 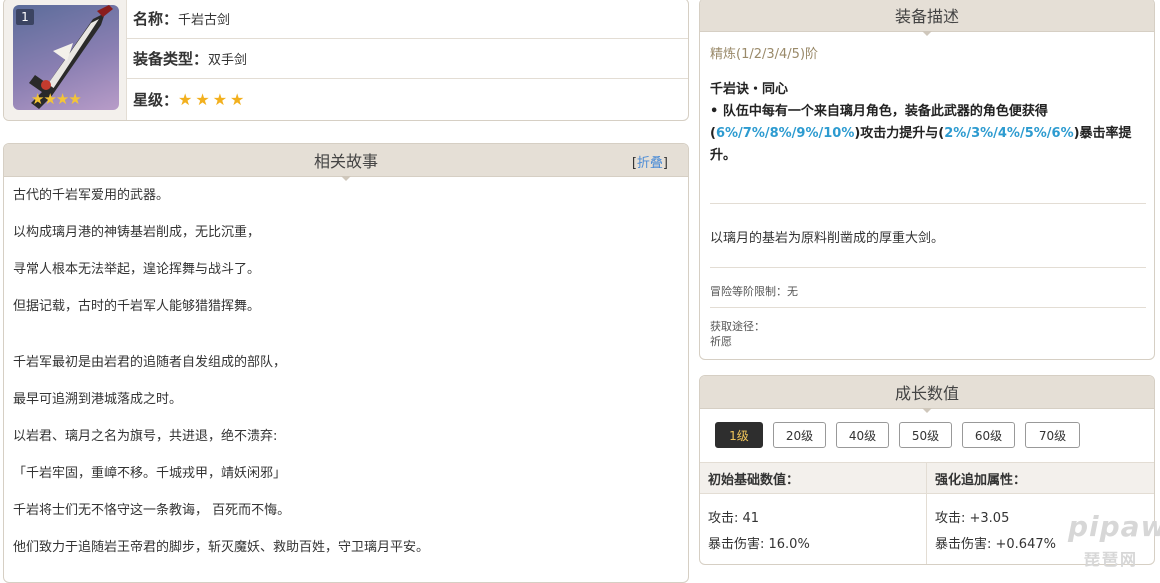 I want to click on pipaw-watermark: pipaw 琵琶网, so click(x=1114, y=540).